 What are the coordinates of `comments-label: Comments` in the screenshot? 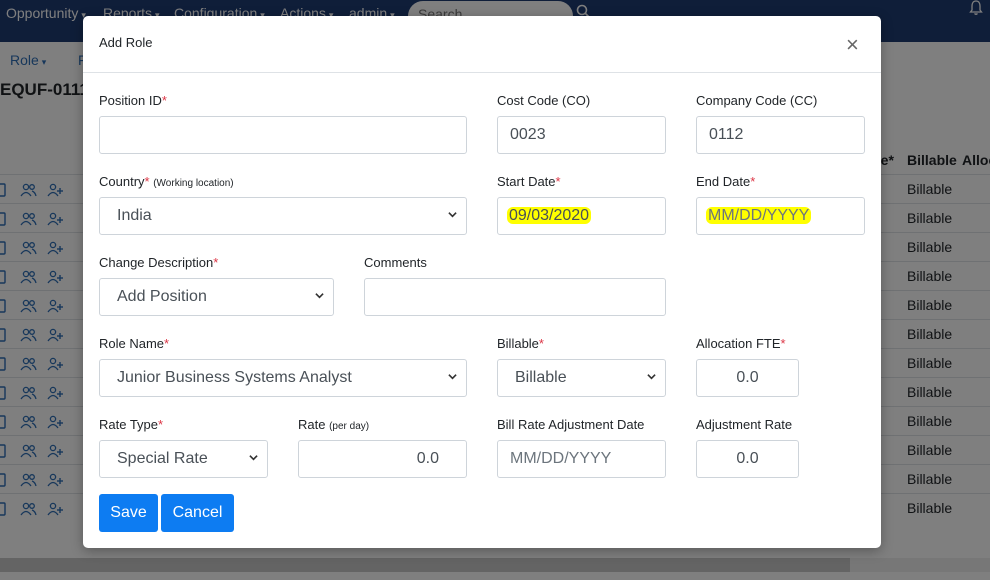 It's located at (395, 262).